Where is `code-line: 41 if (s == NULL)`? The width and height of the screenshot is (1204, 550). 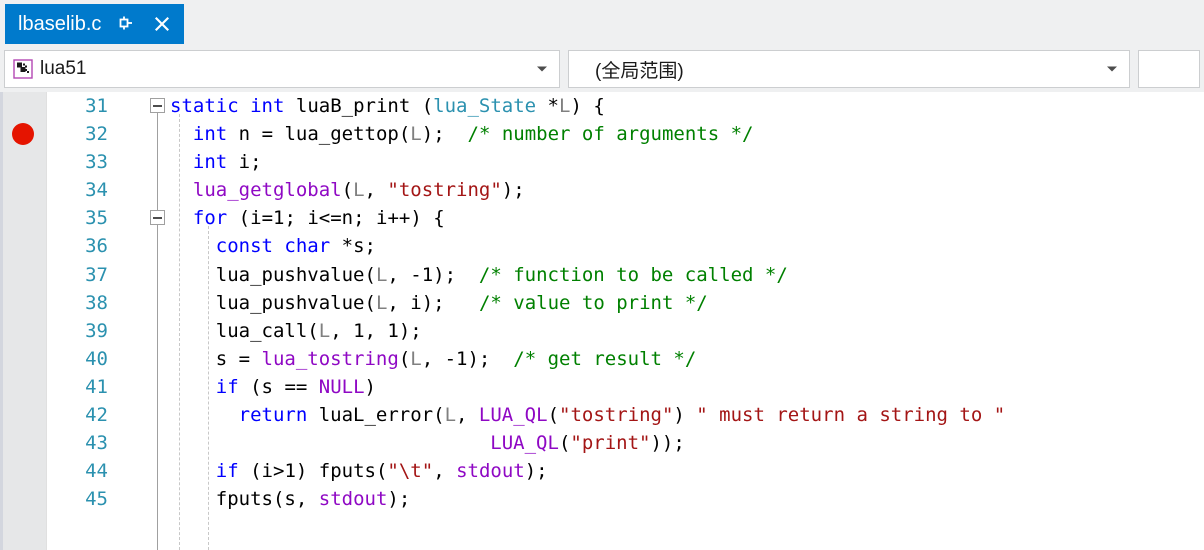
code-line: 41 if (s == NULL) is located at coordinates (602, 387).